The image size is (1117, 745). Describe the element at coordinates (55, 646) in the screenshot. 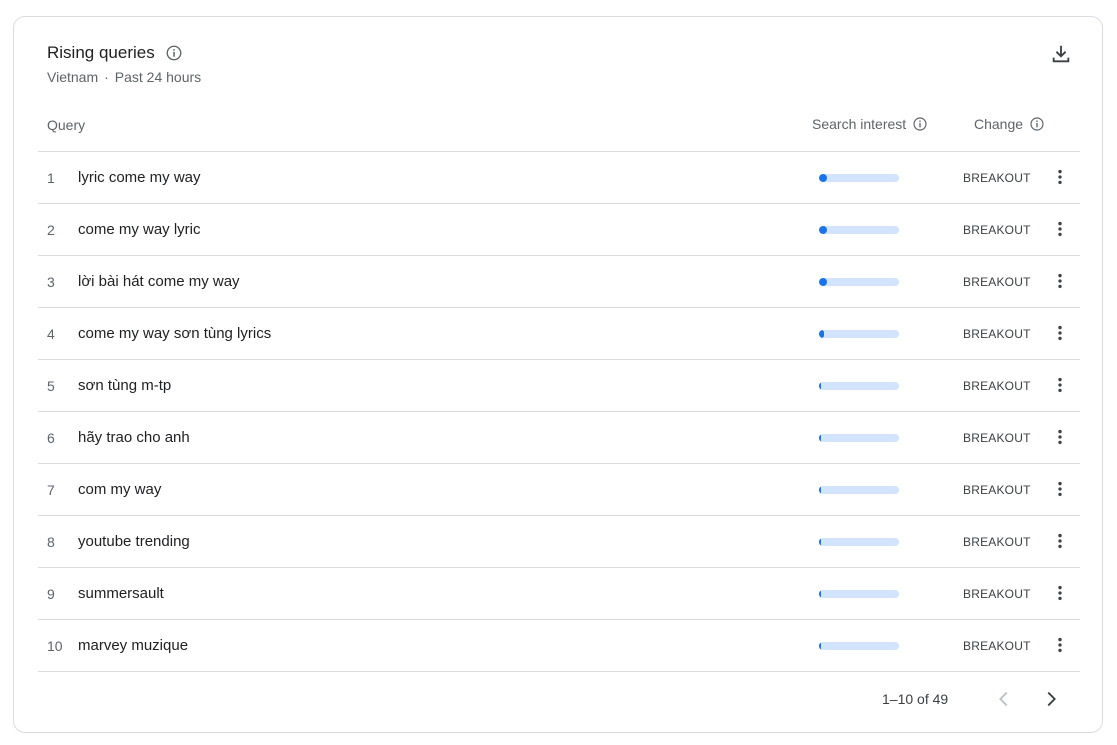

I see `row-rank: 10` at that location.